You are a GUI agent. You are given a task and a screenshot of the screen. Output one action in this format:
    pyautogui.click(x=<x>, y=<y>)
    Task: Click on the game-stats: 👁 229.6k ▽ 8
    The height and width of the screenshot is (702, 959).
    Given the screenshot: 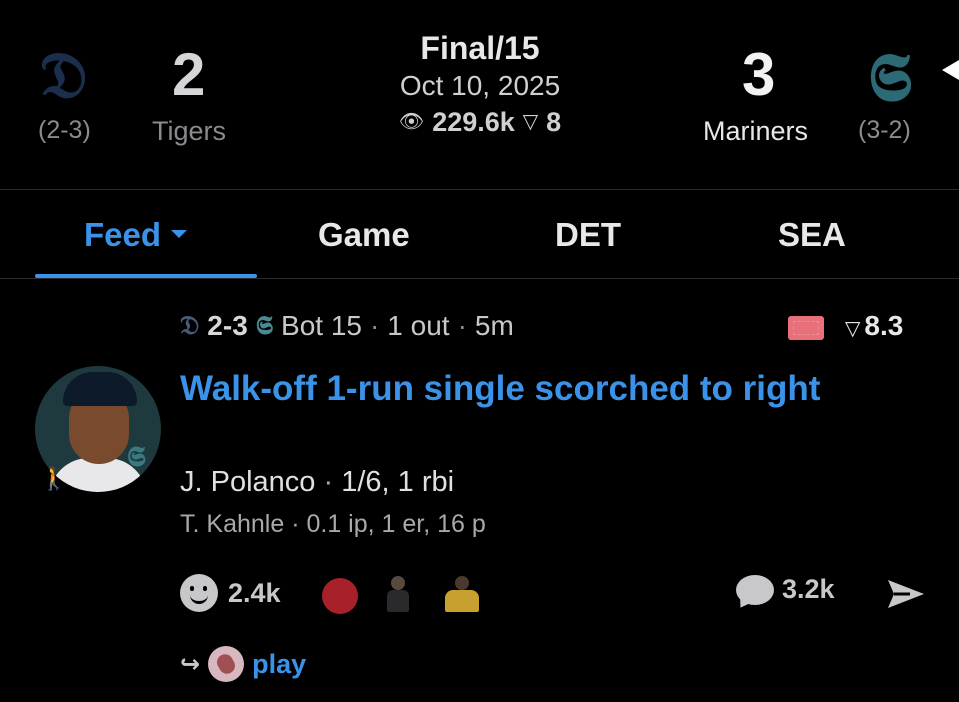 What is the action you would take?
    pyautogui.click(x=480, y=122)
    